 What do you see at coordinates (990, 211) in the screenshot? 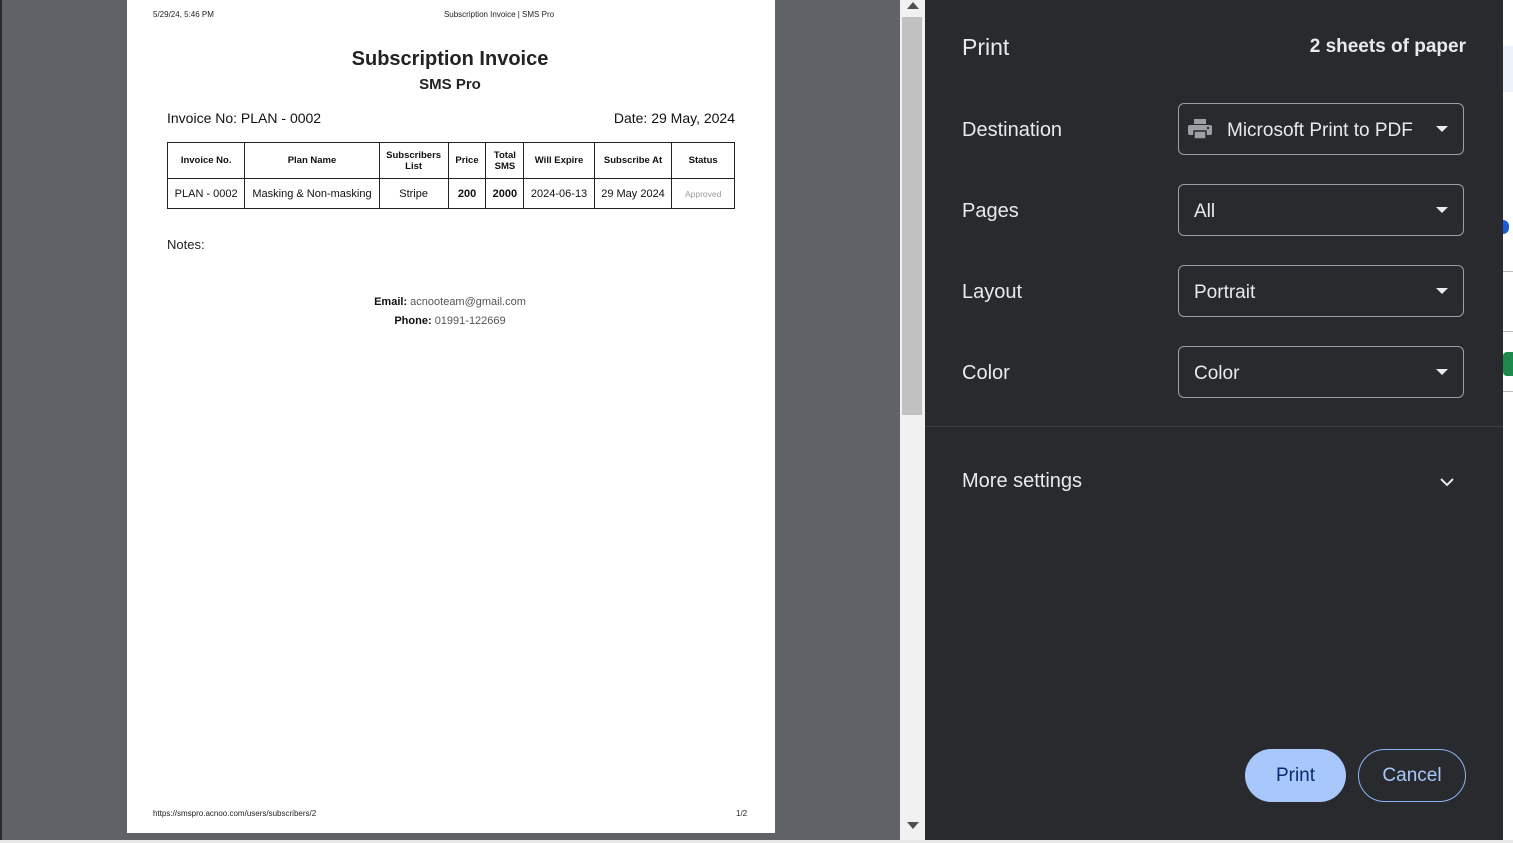
I see `pages-label: Pages` at bounding box center [990, 211].